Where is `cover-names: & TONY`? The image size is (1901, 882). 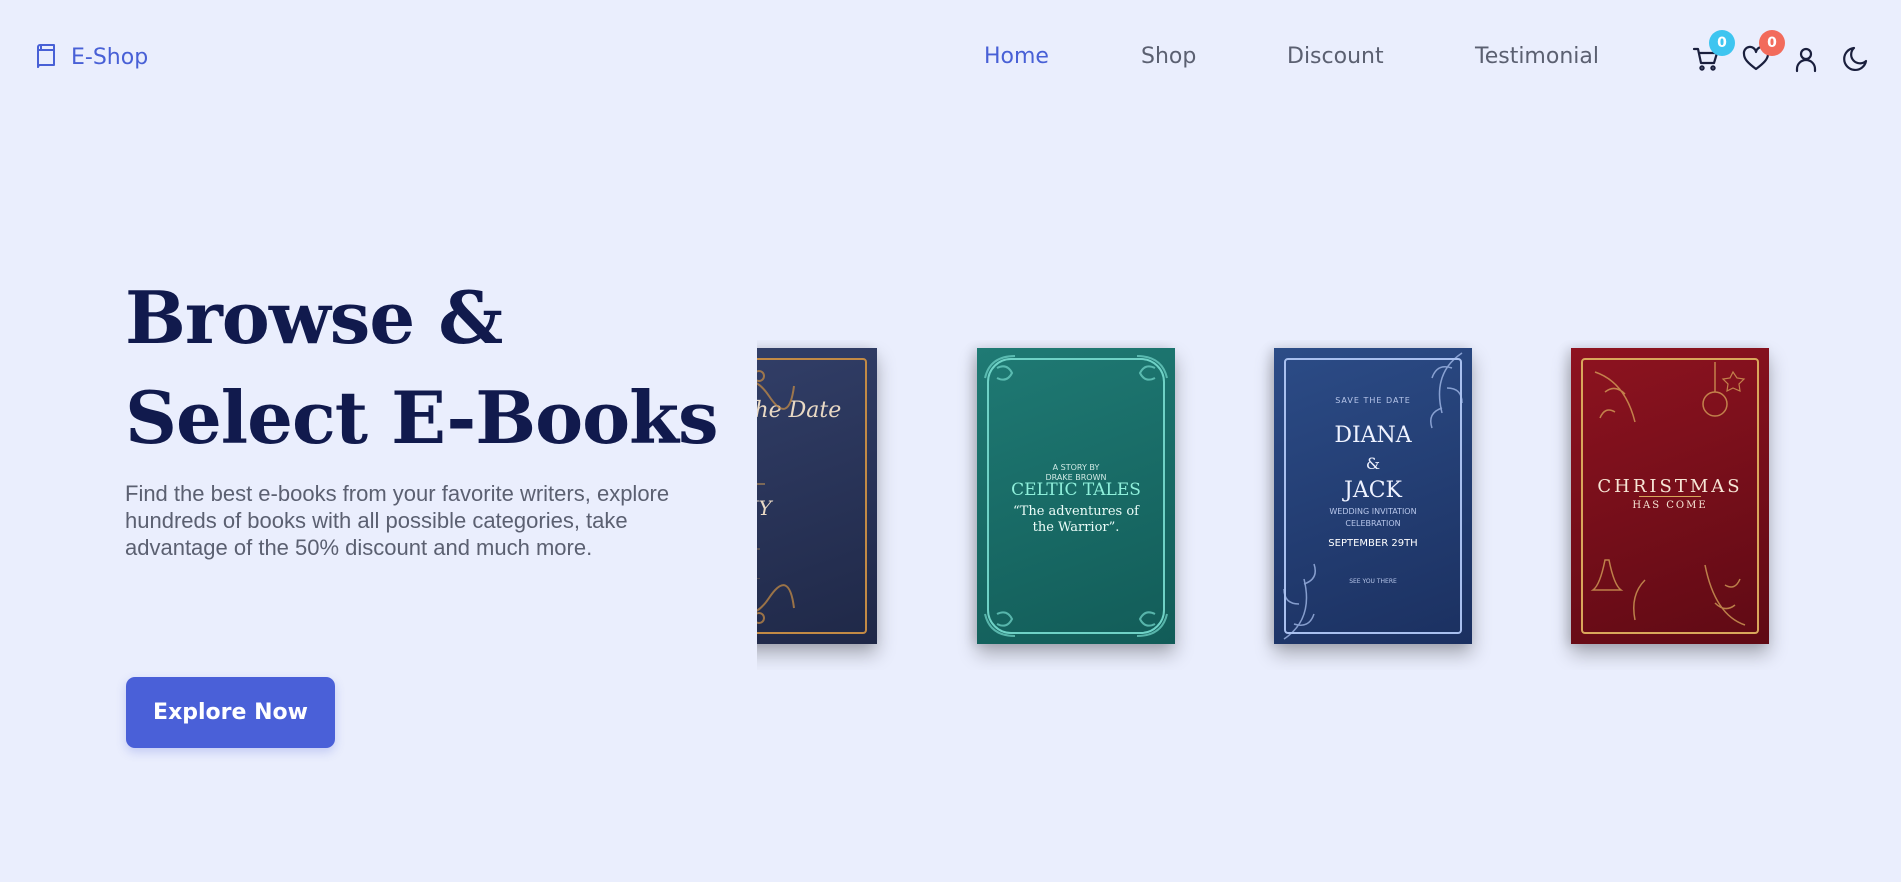
cover-names: & TONY is located at coordinates (764, 508).